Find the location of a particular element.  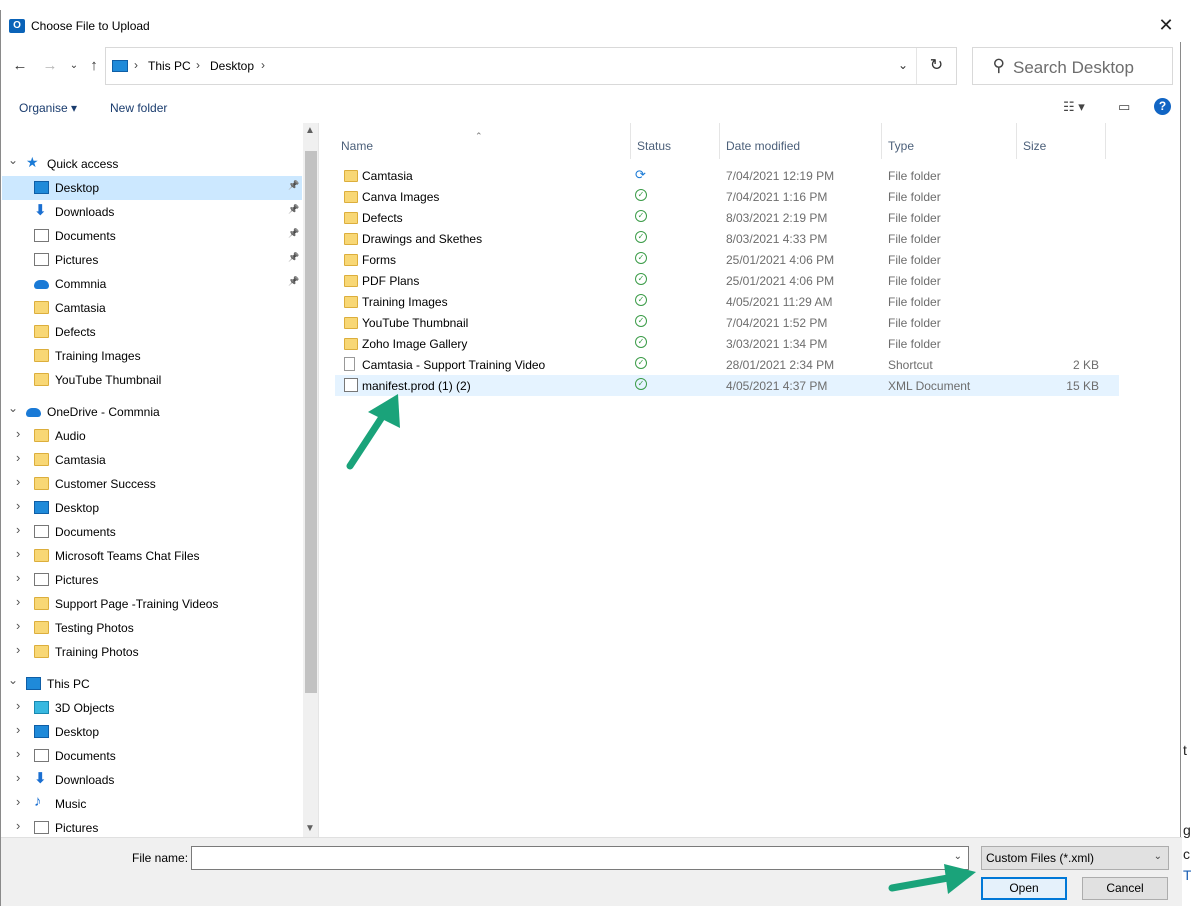

sidebar-item: › Training Photos is located at coordinates (152, 652).